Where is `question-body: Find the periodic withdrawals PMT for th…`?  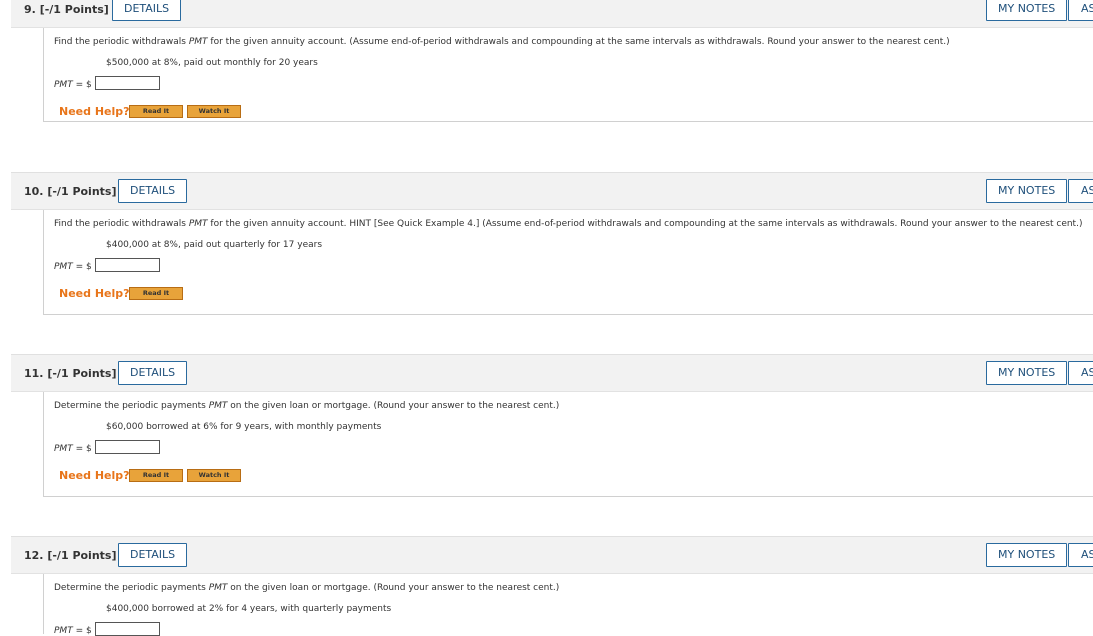 question-body: Find the periodic withdrawals PMT for th… is located at coordinates (568, 75).